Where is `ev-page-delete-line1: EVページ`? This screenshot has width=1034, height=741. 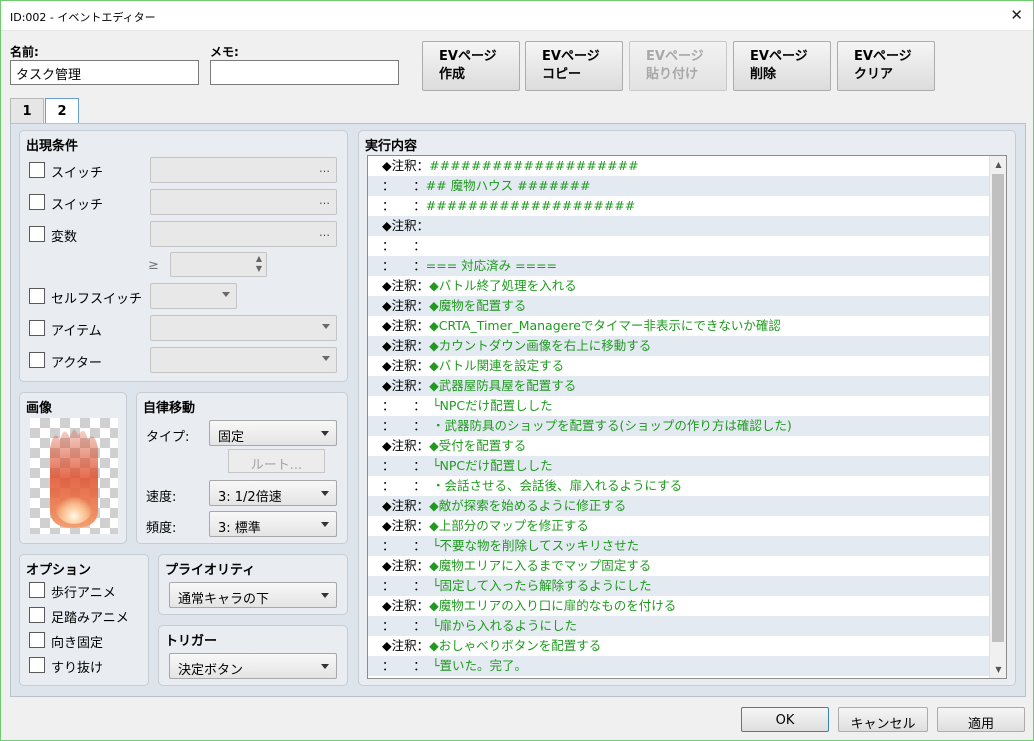 ev-page-delete-line1: EVページ is located at coordinates (779, 56).